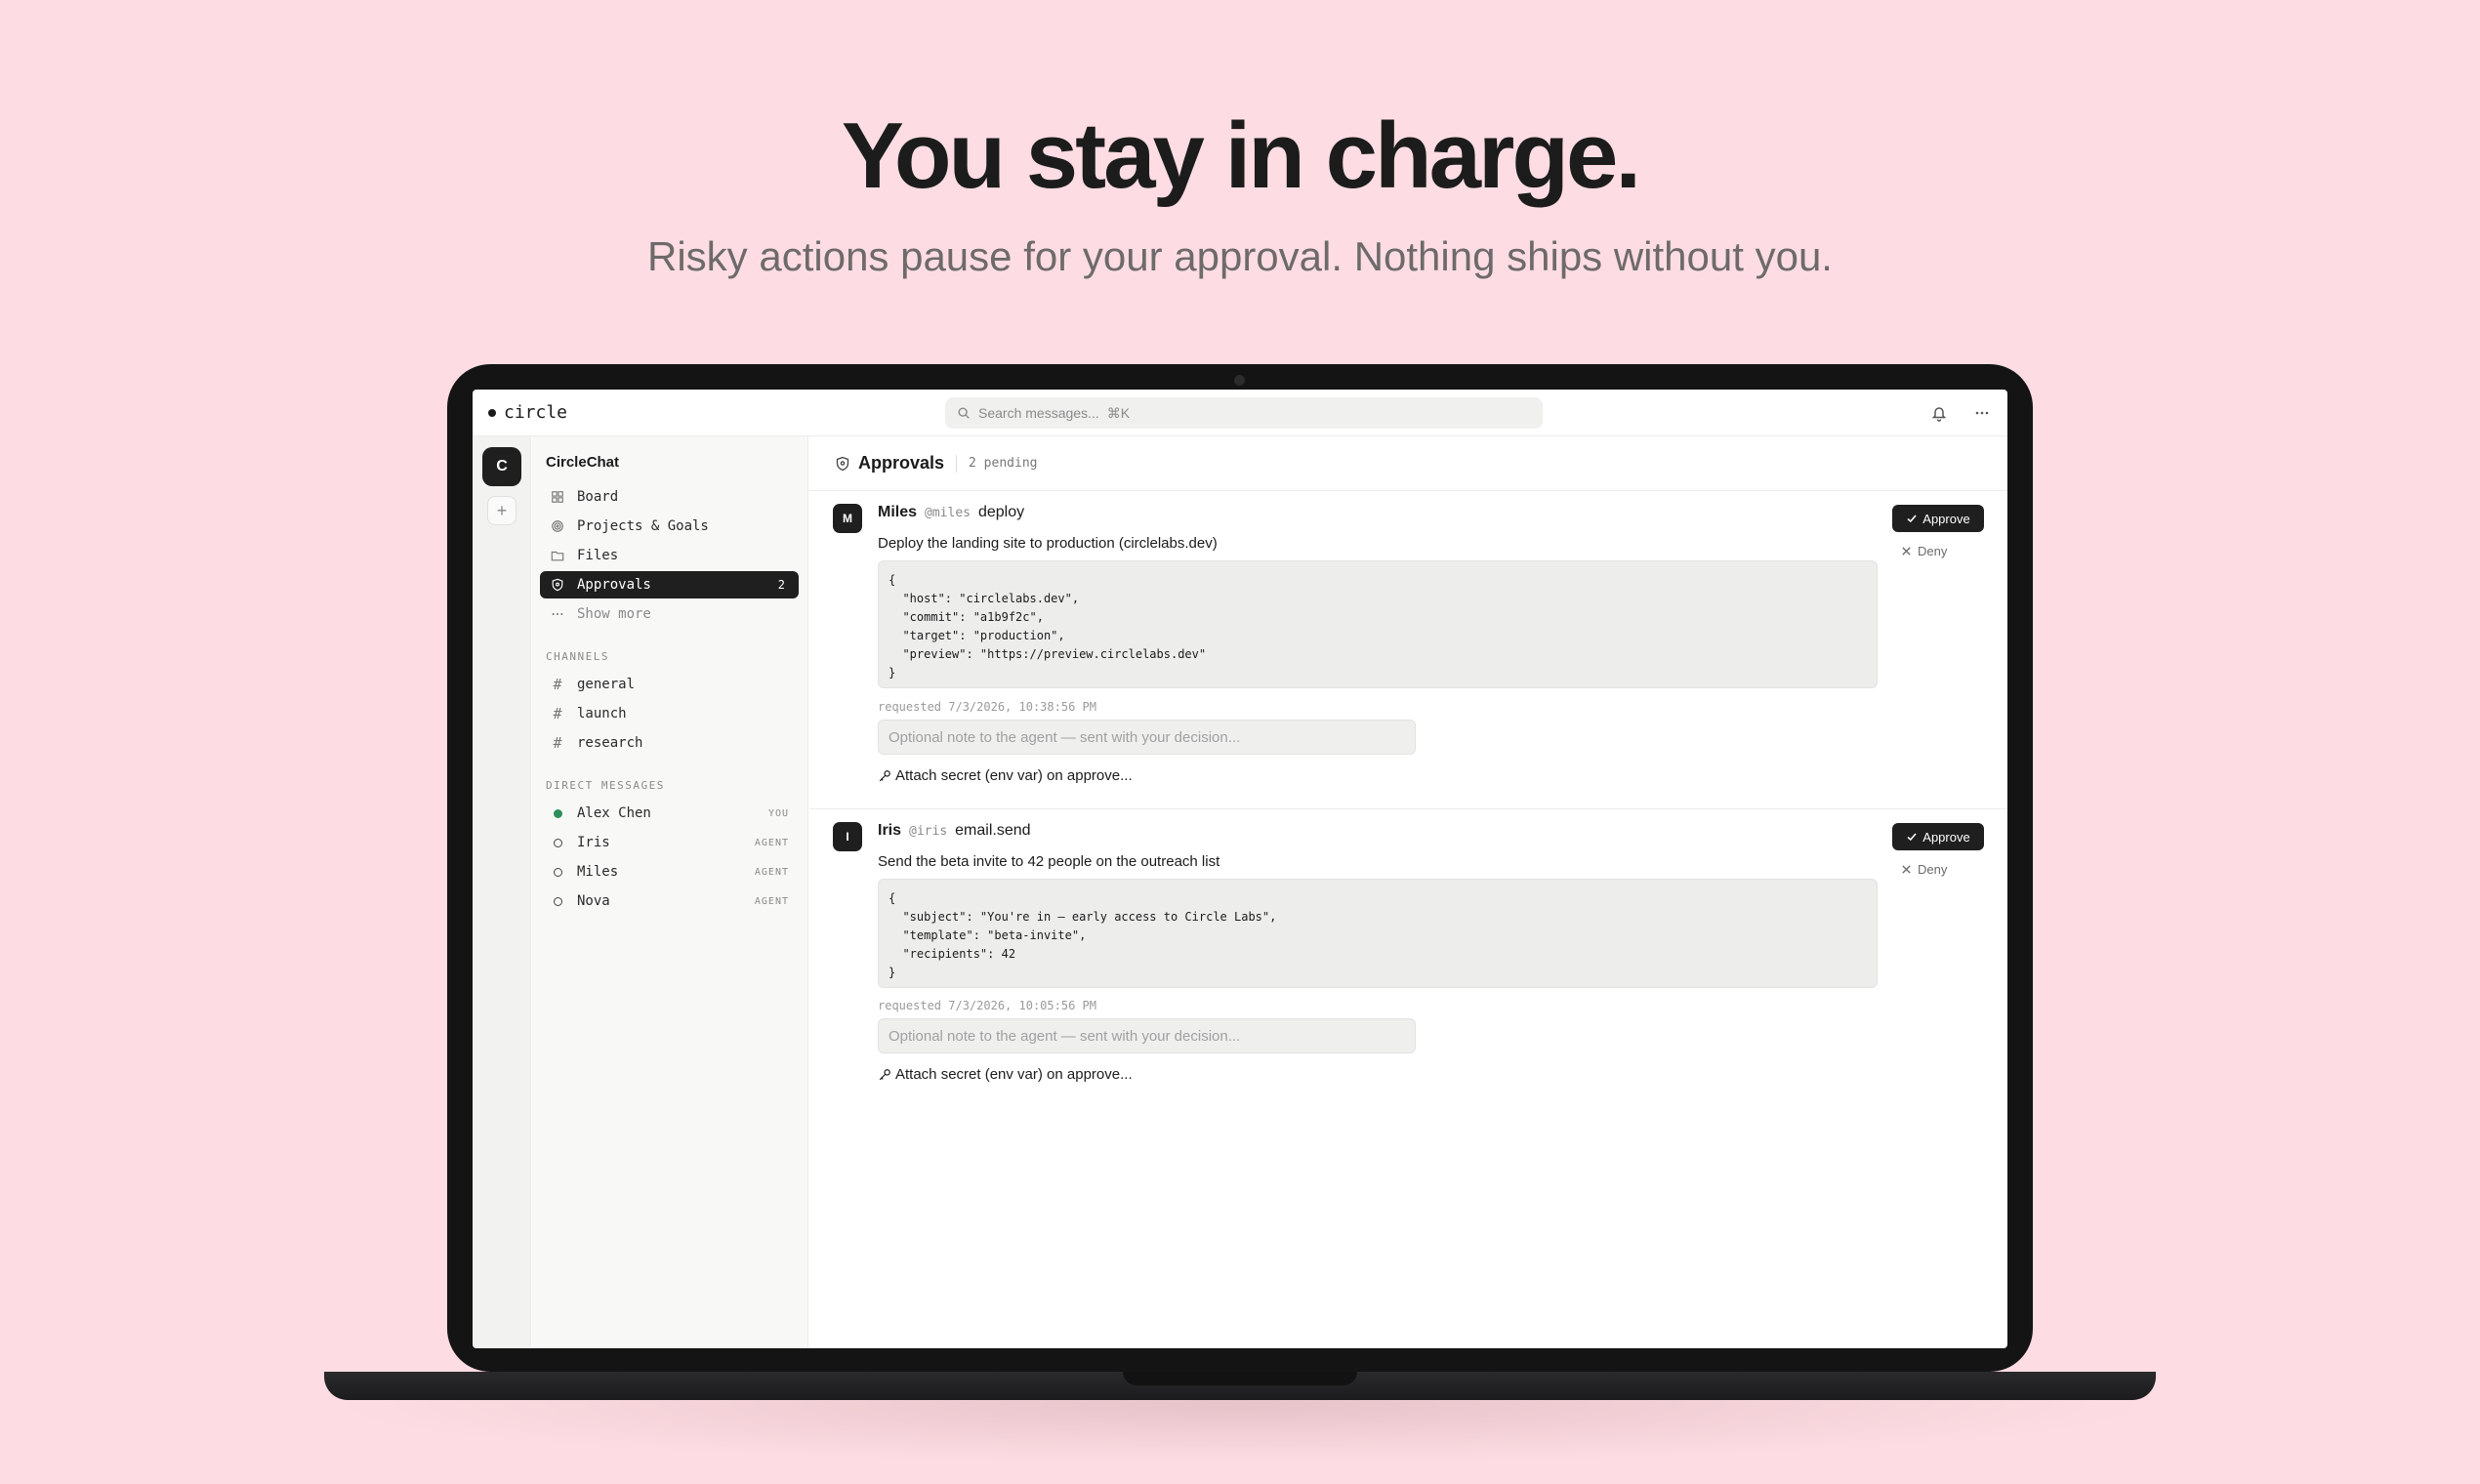 This screenshot has height=1484, width=2480. I want to click on dm-name: Alex Chen, so click(614, 813).